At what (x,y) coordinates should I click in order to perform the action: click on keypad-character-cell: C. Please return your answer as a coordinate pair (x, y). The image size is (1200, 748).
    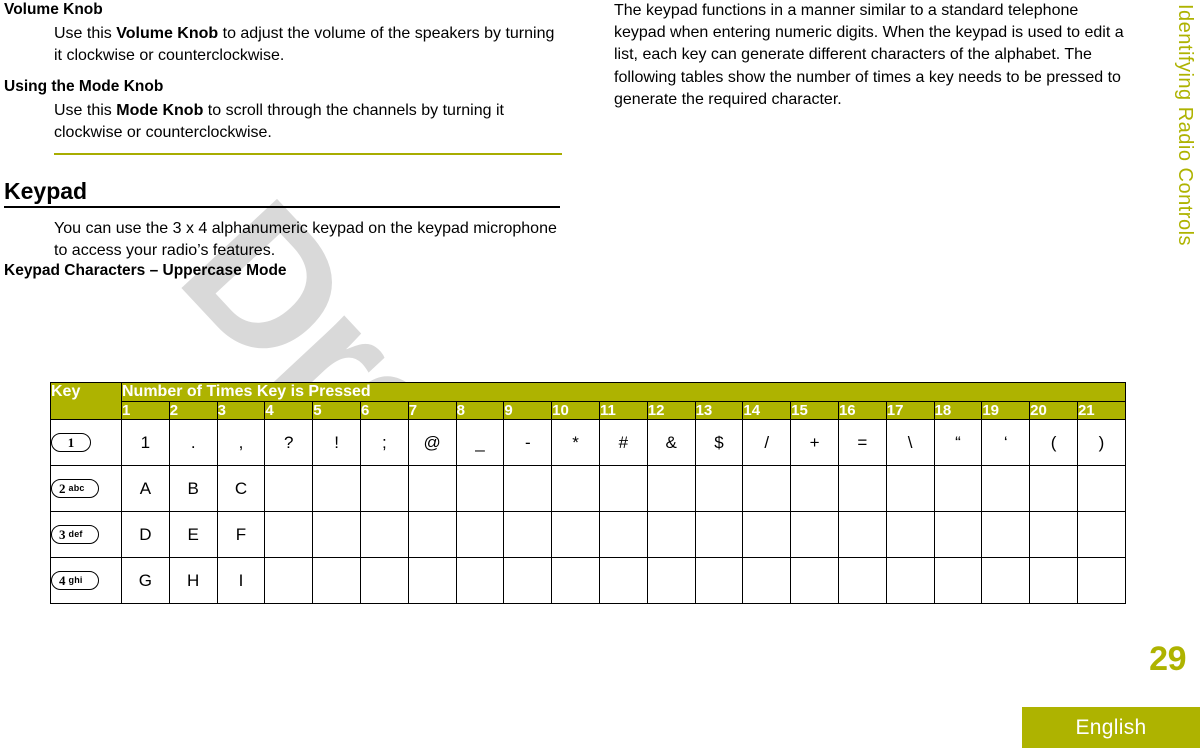
    Looking at the image, I should click on (241, 488).